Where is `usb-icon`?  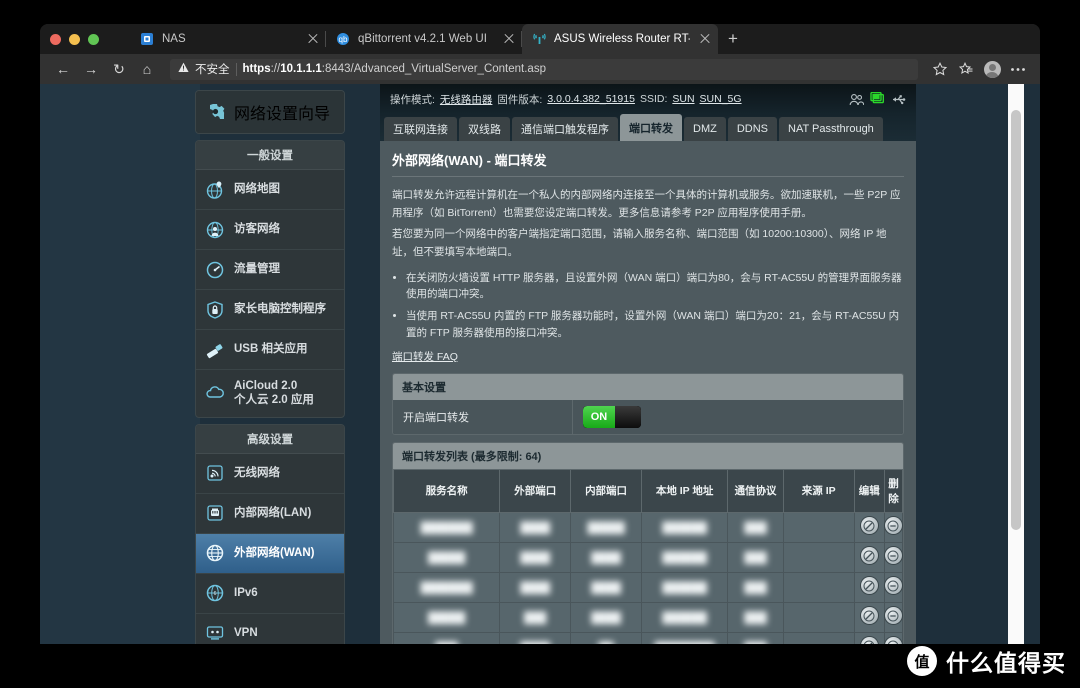
usb-icon is located at coordinates (898, 99).